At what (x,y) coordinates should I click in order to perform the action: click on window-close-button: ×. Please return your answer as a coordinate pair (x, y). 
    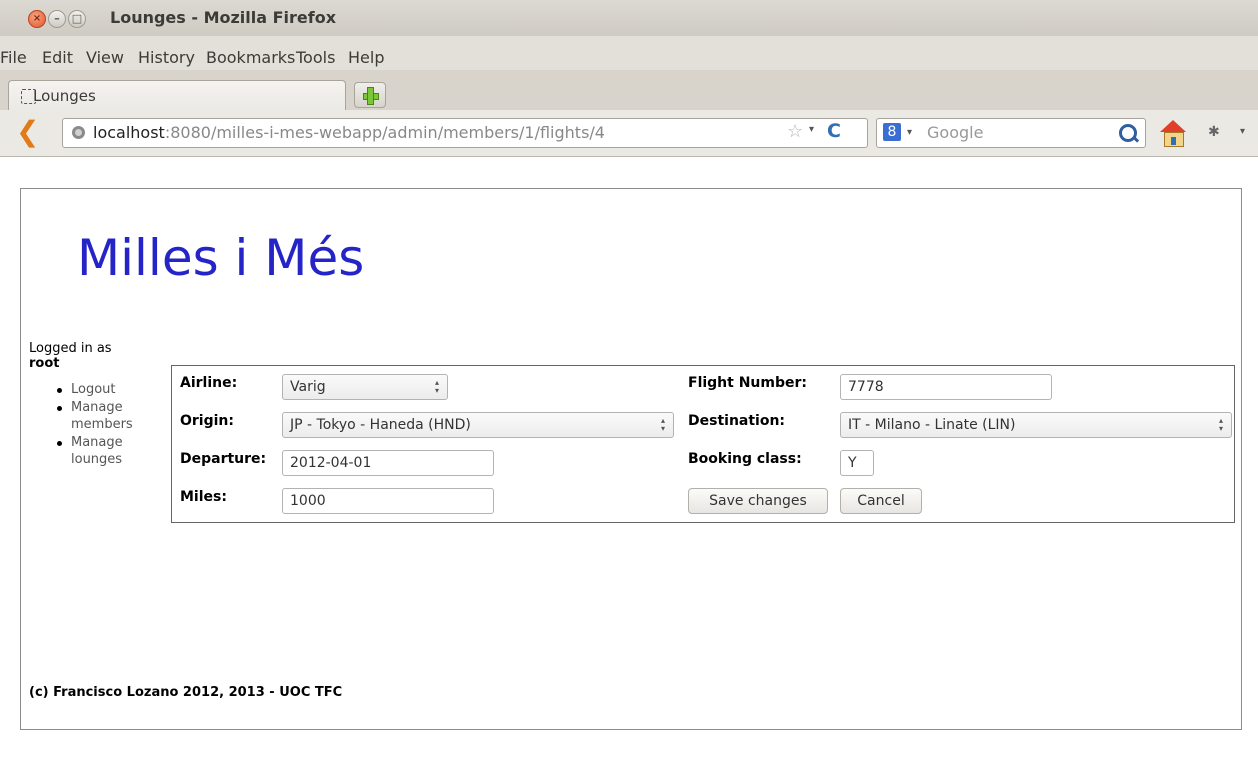
    Looking at the image, I should click on (37, 19).